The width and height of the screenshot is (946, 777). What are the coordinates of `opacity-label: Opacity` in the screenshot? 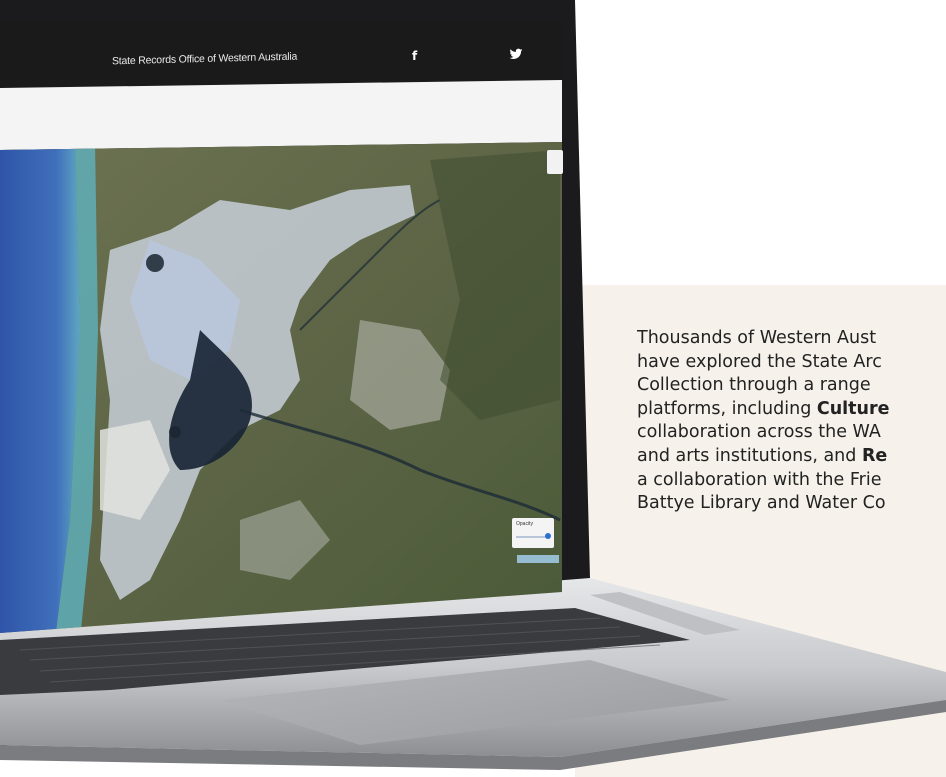 It's located at (524, 524).